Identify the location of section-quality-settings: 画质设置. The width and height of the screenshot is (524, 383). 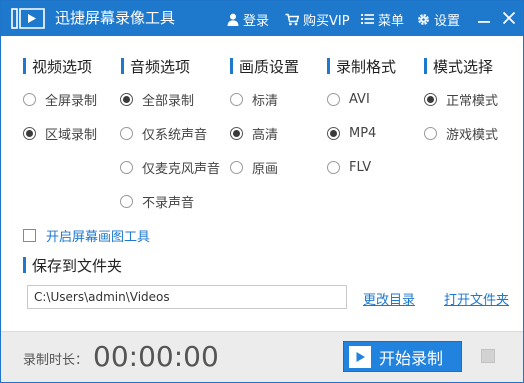
(264, 66).